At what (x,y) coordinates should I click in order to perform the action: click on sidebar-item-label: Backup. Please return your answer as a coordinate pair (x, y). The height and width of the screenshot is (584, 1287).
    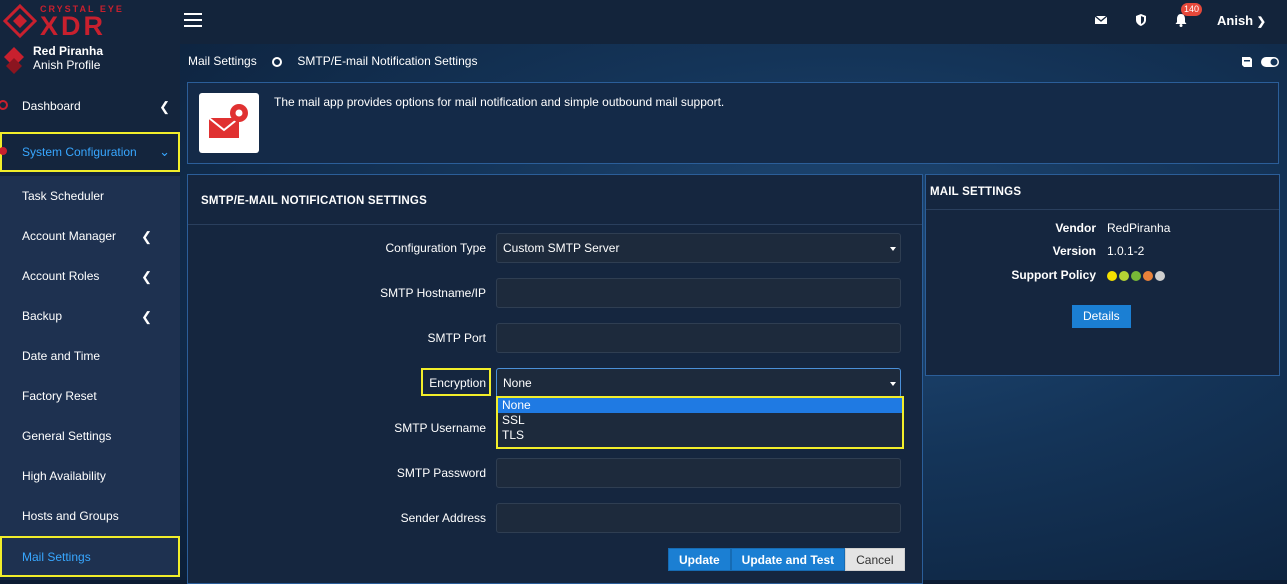
    Looking at the image, I should click on (42, 316).